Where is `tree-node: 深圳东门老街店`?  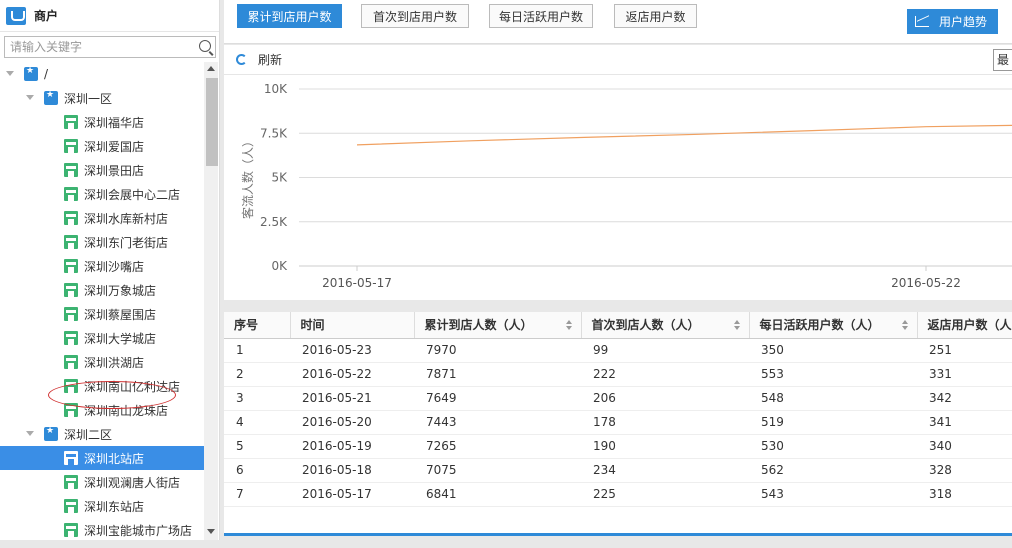 tree-node: 深圳东门老街店 is located at coordinates (102, 242).